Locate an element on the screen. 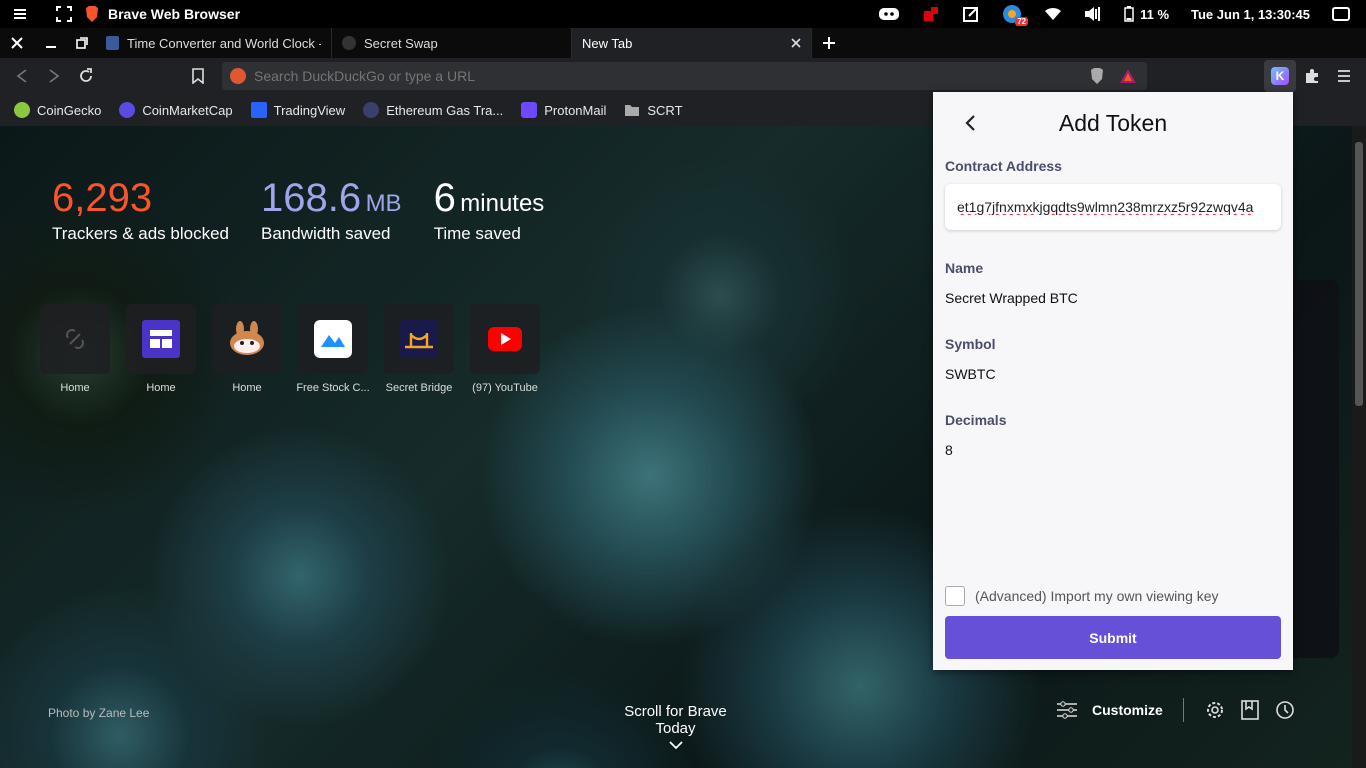 The image size is (1366, 768). address-input is located at coordinates (664, 76).